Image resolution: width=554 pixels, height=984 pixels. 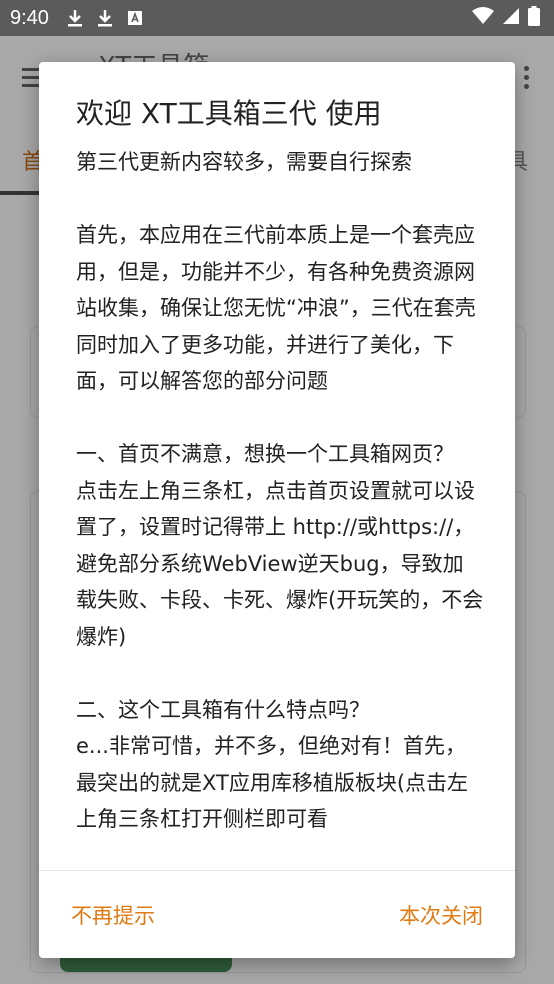 What do you see at coordinates (146, 964) in the screenshot?
I see `background-button` at bounding box center [146, 964].